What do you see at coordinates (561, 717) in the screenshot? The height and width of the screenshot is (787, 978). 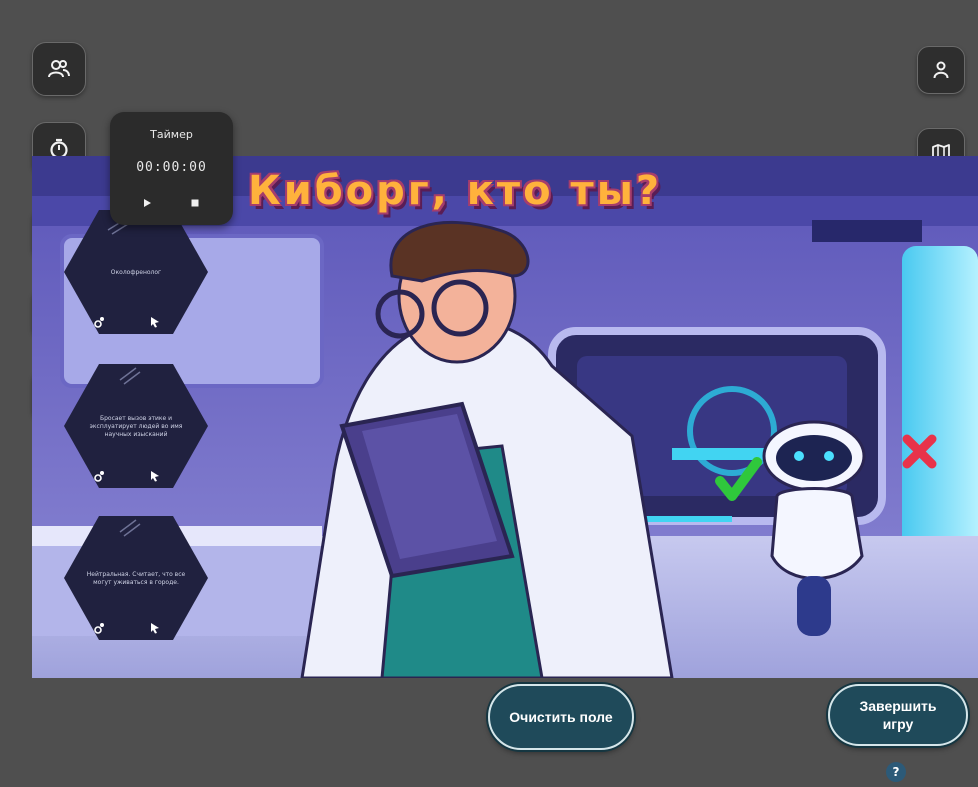 I see `clear-field-button: Очистить поле` at bounding box center [561, 717].